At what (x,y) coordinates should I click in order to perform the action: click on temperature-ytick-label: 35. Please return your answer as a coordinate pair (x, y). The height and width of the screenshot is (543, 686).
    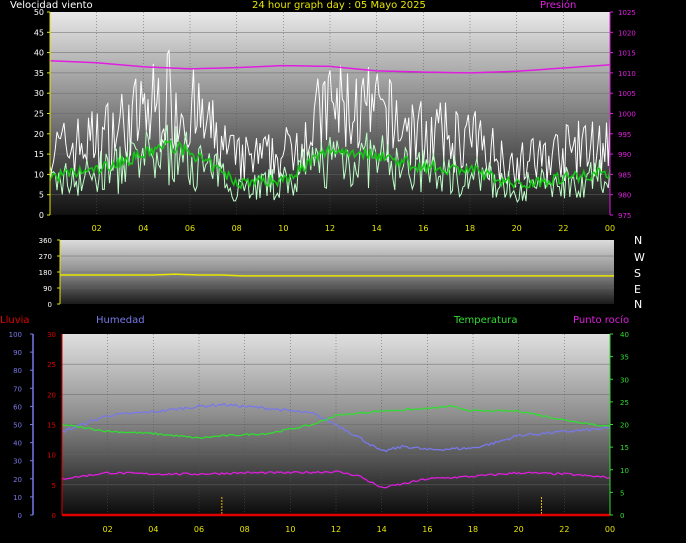
    Looking at the image, I should click on (624, 358).